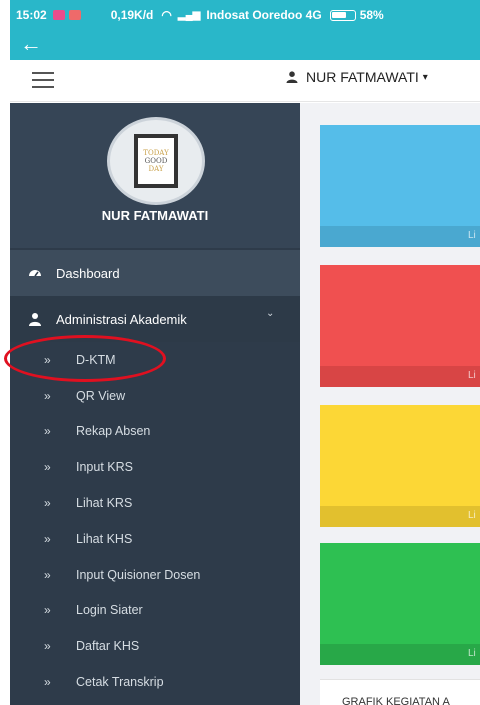 The width and height of the screenshot is (480, 705). I want to click on hamburger-icon, so click(43, 80).